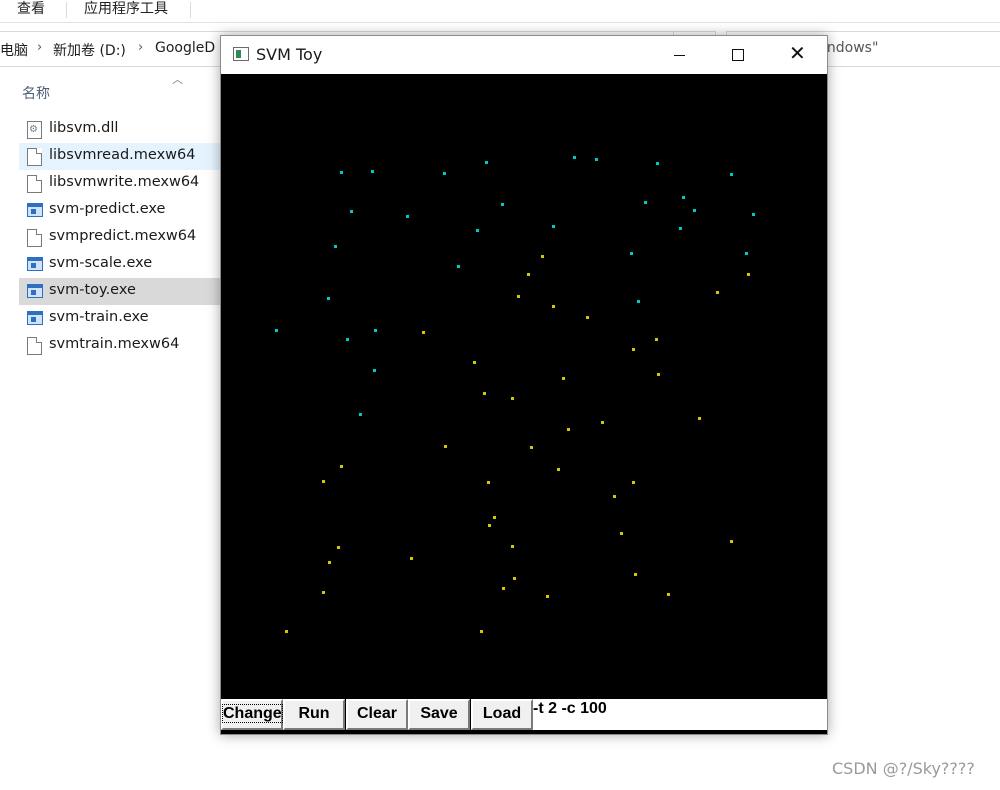 Image resolution: width=1000 pixels, height=790 pixels. I want to click on file-row: svmtrain.mexw64, so click(124, 345).